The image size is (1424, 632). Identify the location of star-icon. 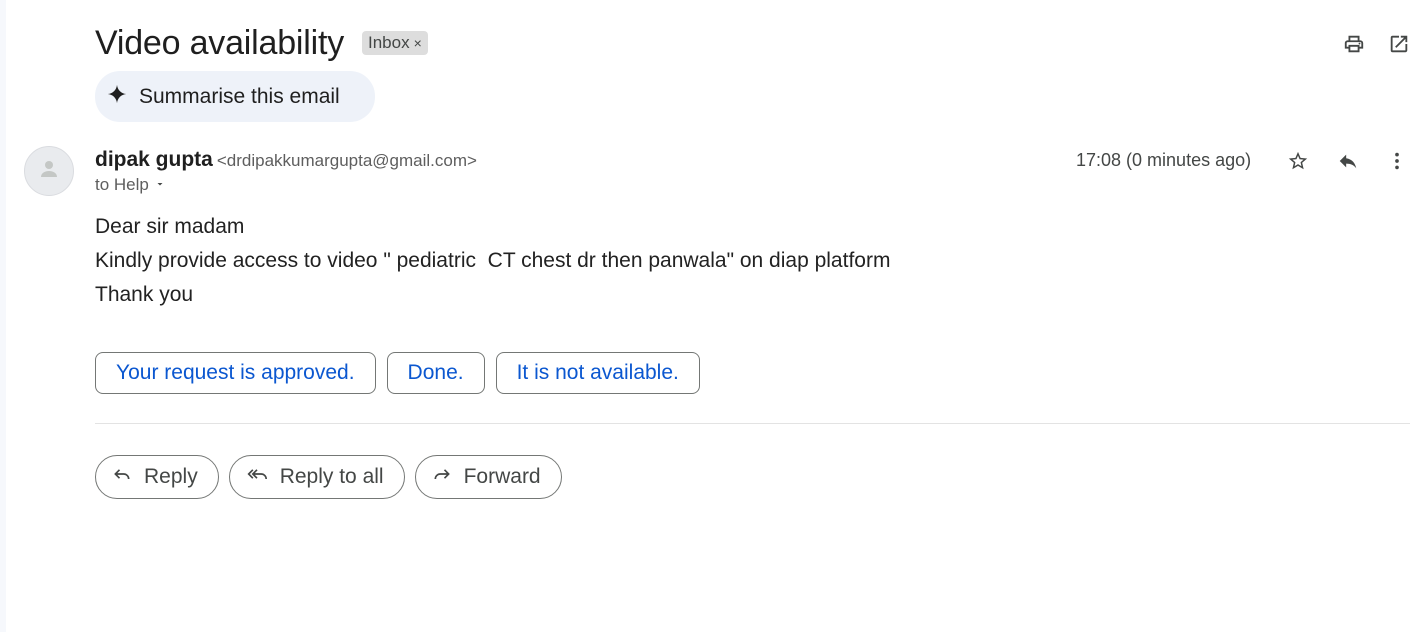
(1298, 161).